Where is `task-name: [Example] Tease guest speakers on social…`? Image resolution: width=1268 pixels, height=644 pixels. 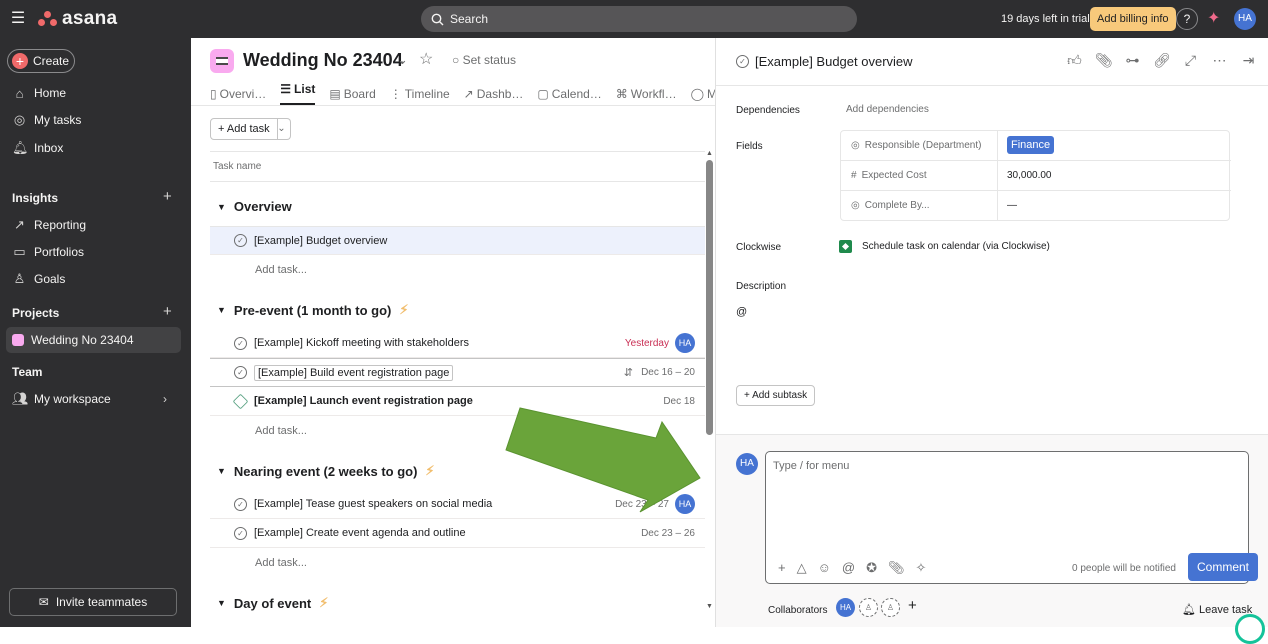 task-name: [Example] Tease guest speakers on social… is located at coordinates (373, 504).